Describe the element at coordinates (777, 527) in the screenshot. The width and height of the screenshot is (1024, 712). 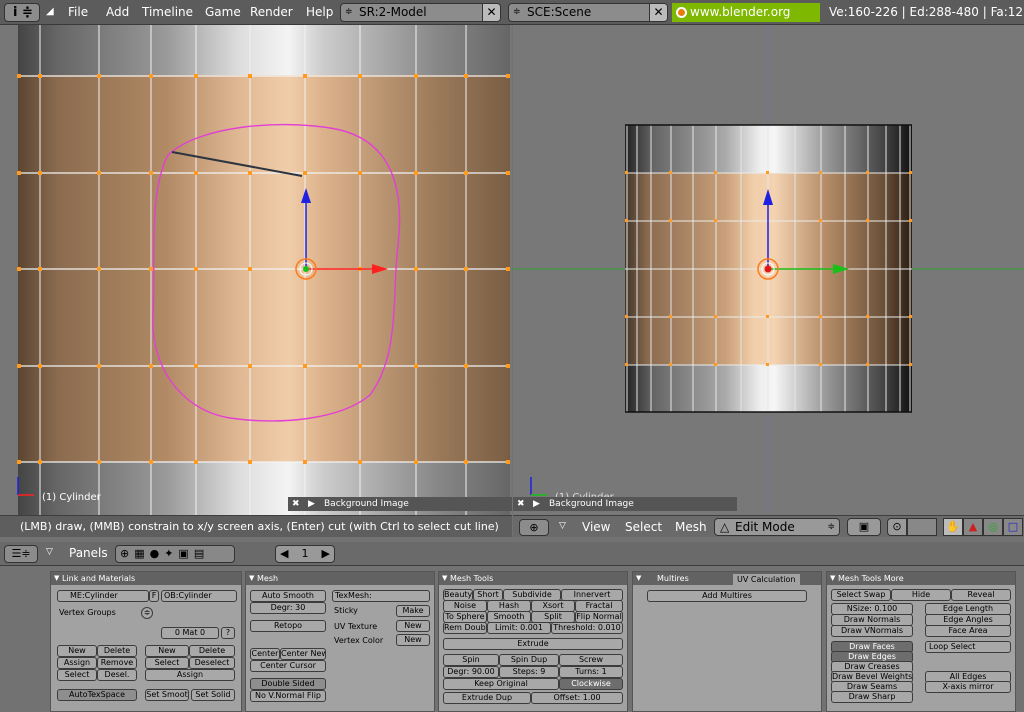
I see `mode-selector: △ Edit Mode ≑` at that location.